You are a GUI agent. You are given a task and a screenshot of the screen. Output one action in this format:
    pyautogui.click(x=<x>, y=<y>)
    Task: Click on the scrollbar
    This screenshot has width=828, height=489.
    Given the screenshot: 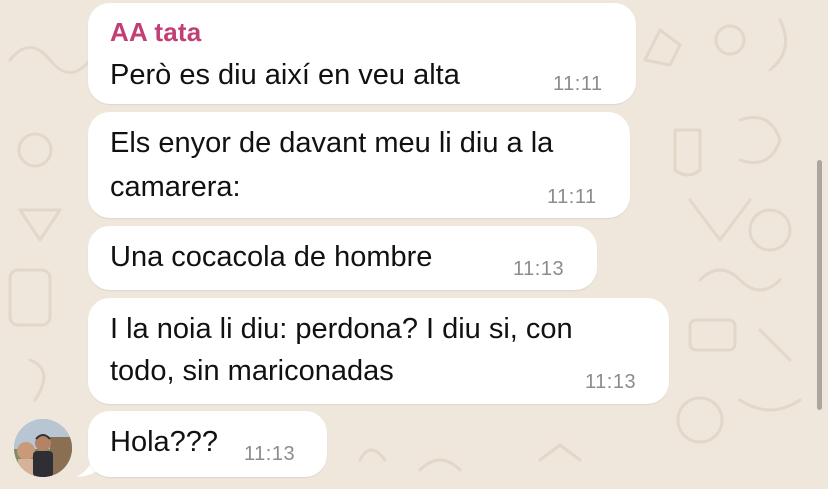 What is the action you would take?
    pyautogui.click(x=819, y=285)
    